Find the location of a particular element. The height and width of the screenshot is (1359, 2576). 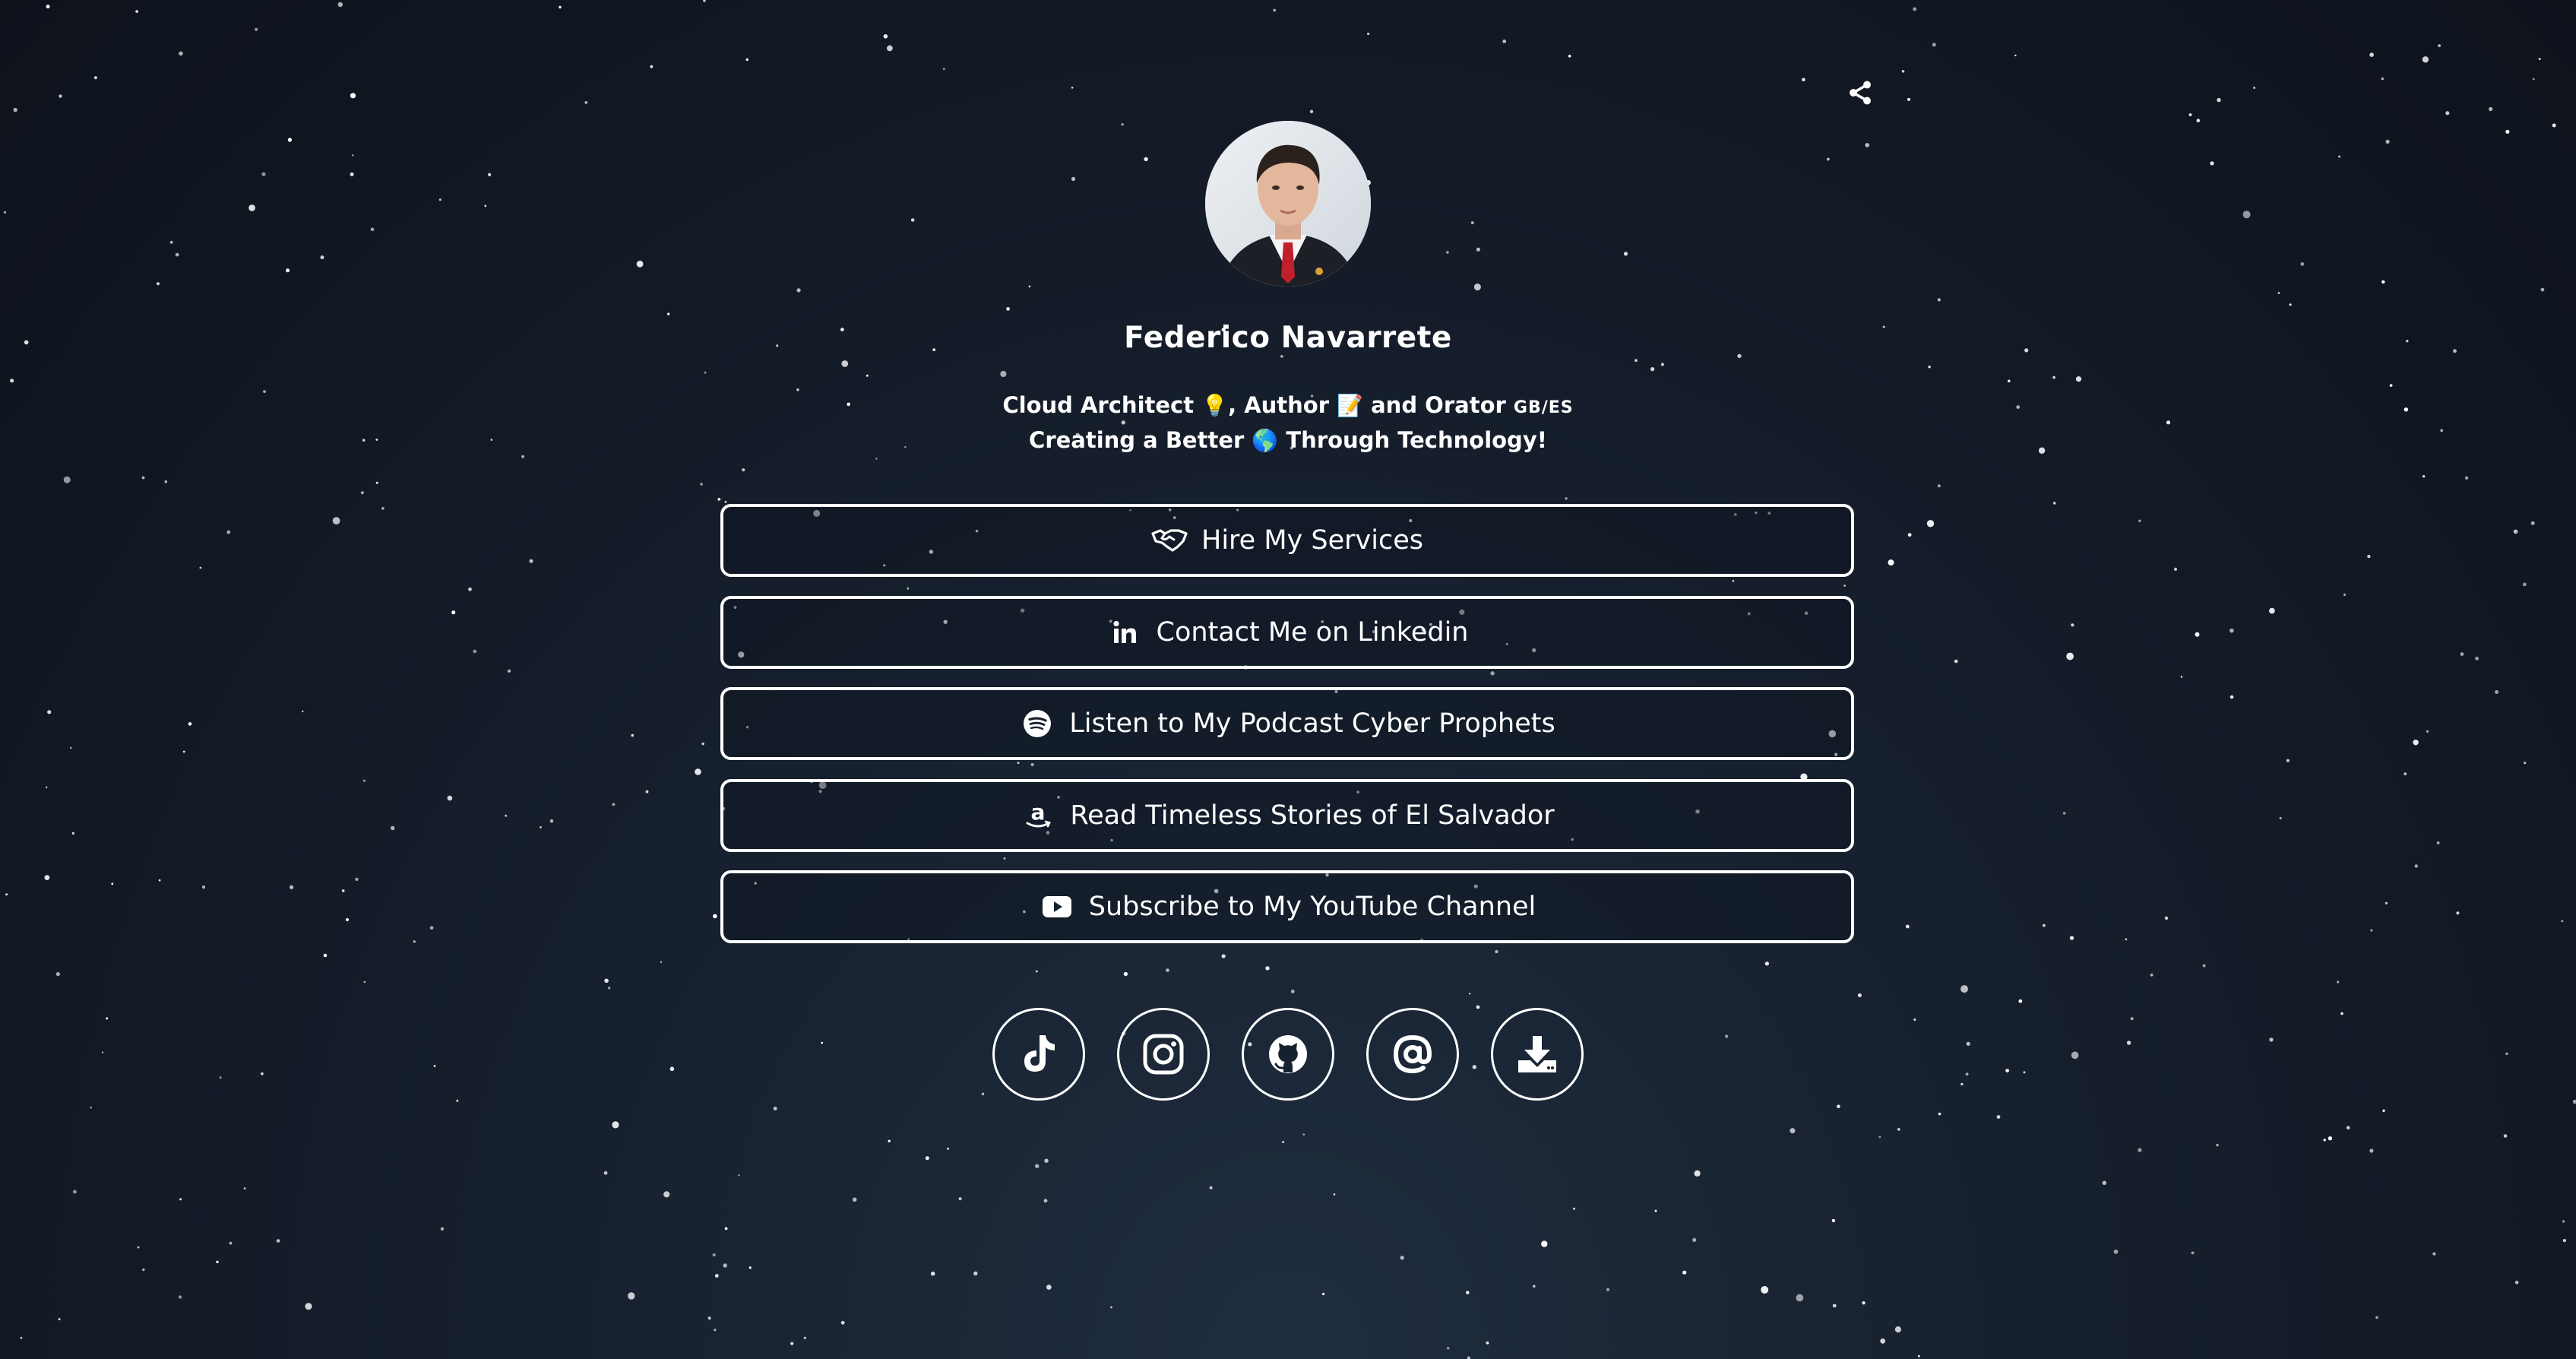

stories-book-button: a Read Timeless Stories of El Salvador is located at coordinates (1287, 815).